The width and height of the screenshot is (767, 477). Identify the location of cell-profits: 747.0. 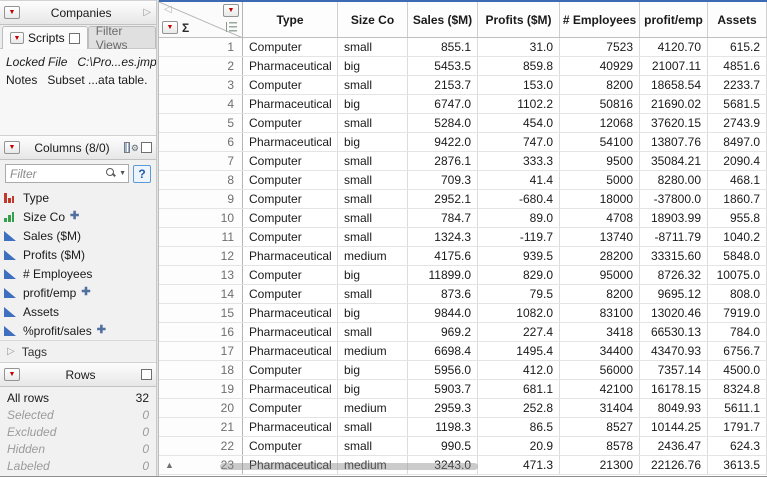
(519, 142).